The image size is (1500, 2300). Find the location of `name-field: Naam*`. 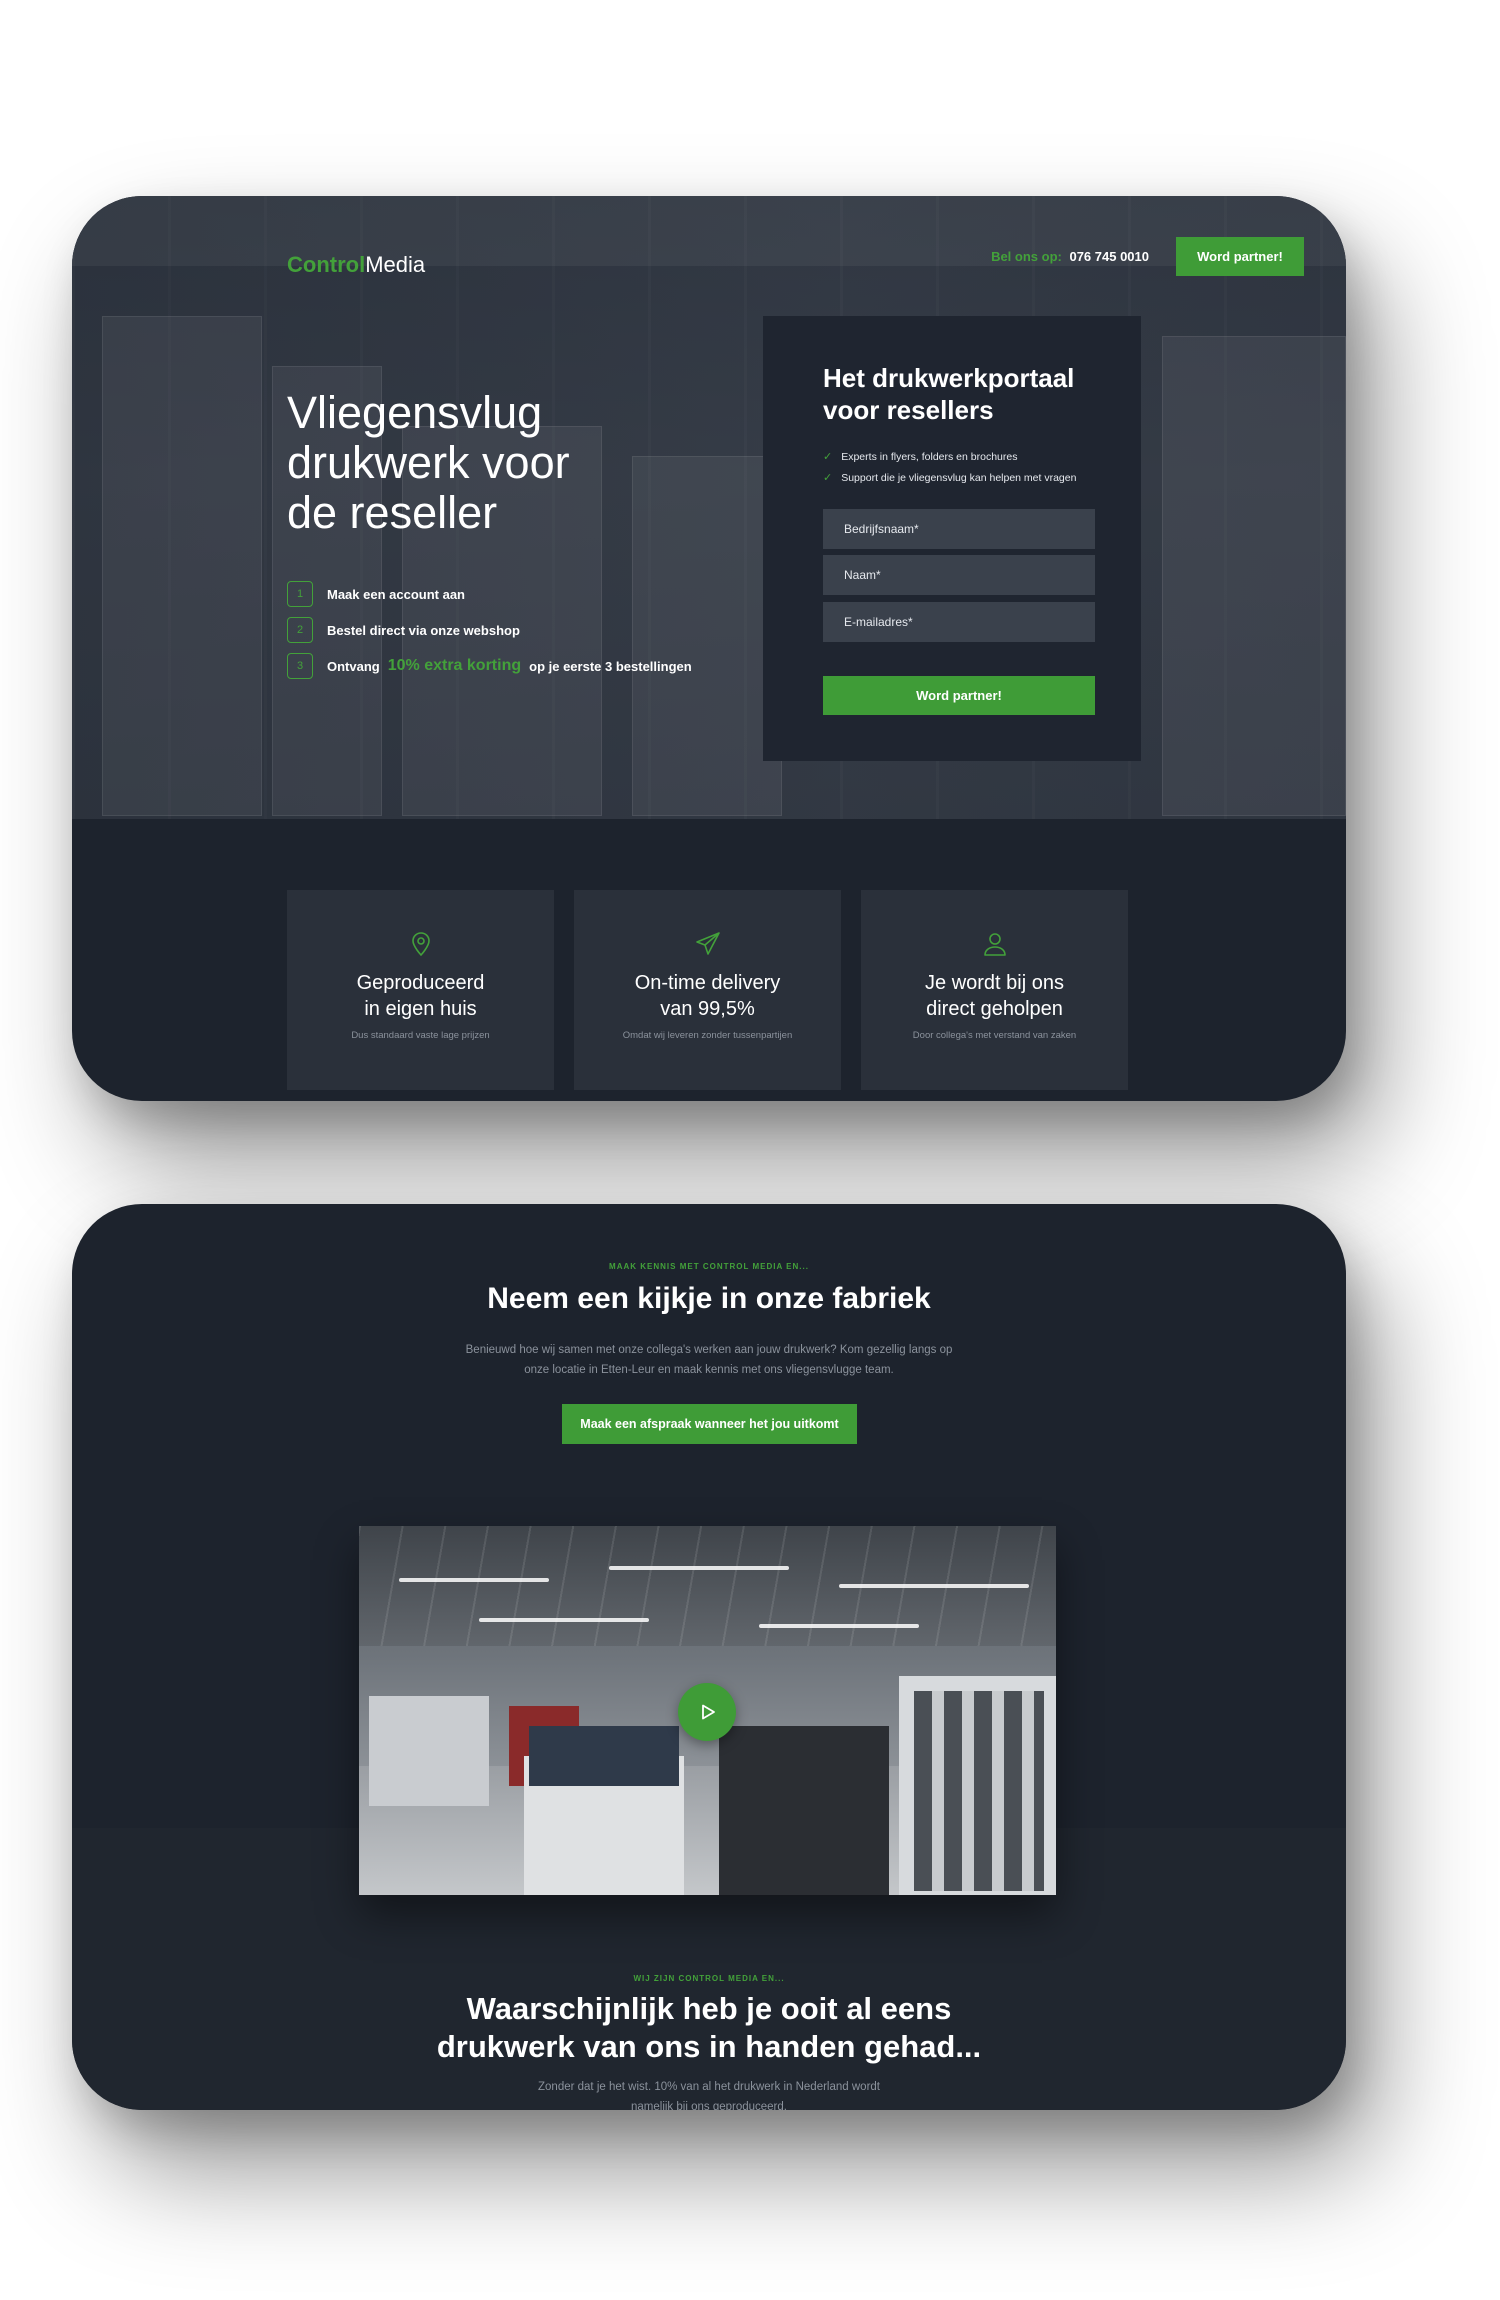

name-field: Naam* is located at coordinates (959, 575).